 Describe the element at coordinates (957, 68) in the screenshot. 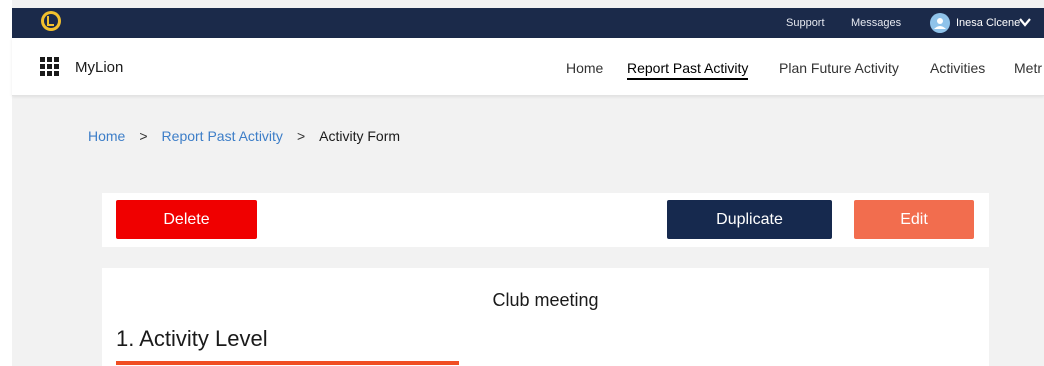

I see `nav-item-activities: Activities` at that location.